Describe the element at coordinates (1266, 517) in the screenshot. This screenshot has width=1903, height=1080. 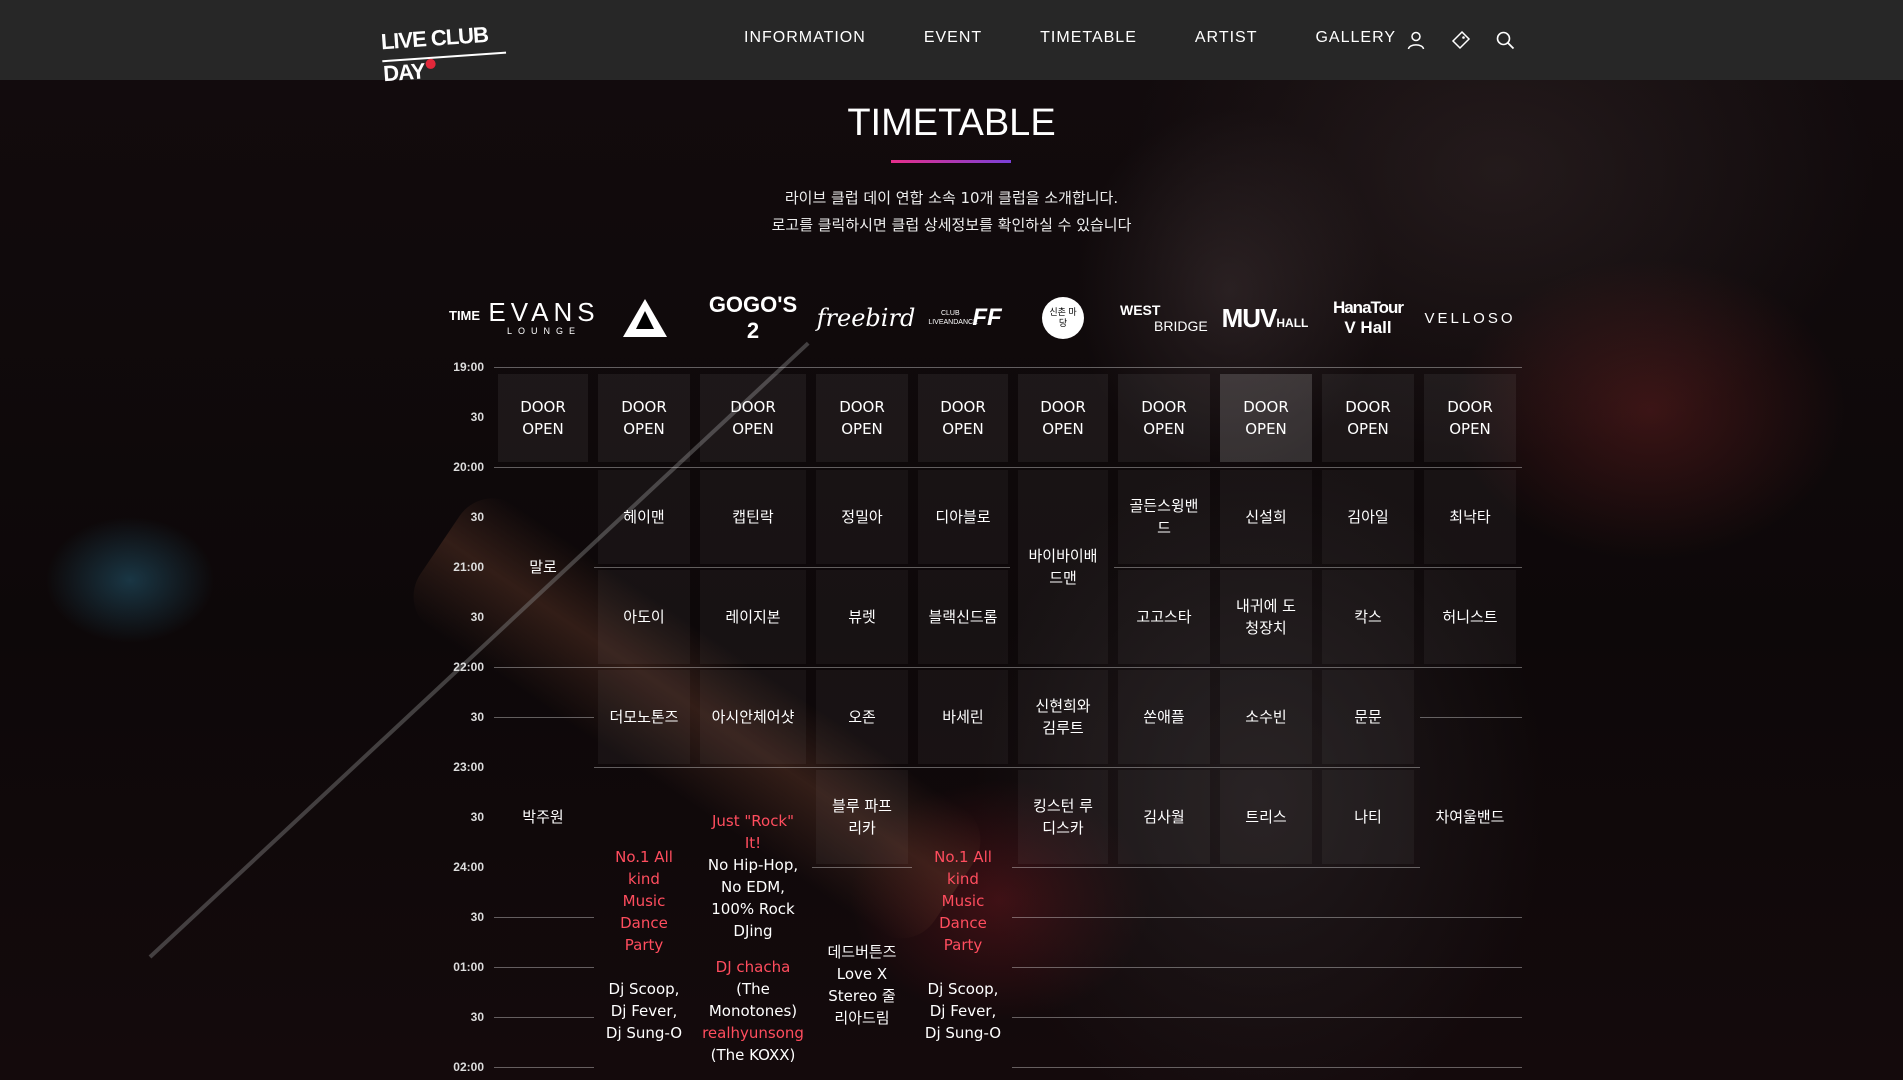
I see `act-shin-seolhee: 신설희` at that location.